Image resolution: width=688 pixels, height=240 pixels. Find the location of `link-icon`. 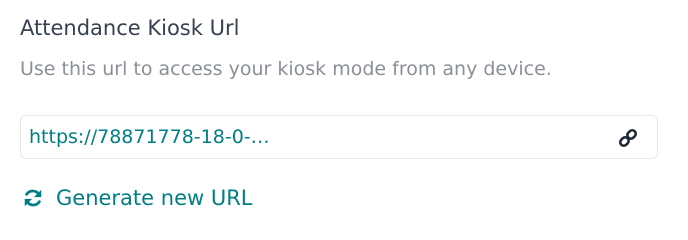

link-icon is located at coordinates (628, 138).